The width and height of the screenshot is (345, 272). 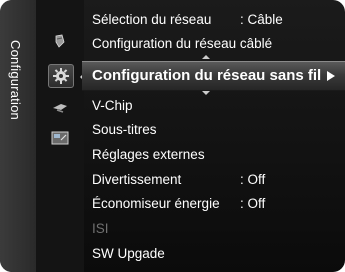 What do you see at coordinates (218, 20) in the screenshot?
I see `menu-item-network-selection: Sélection du réseau : Câble` at bounding box center [218, 20].